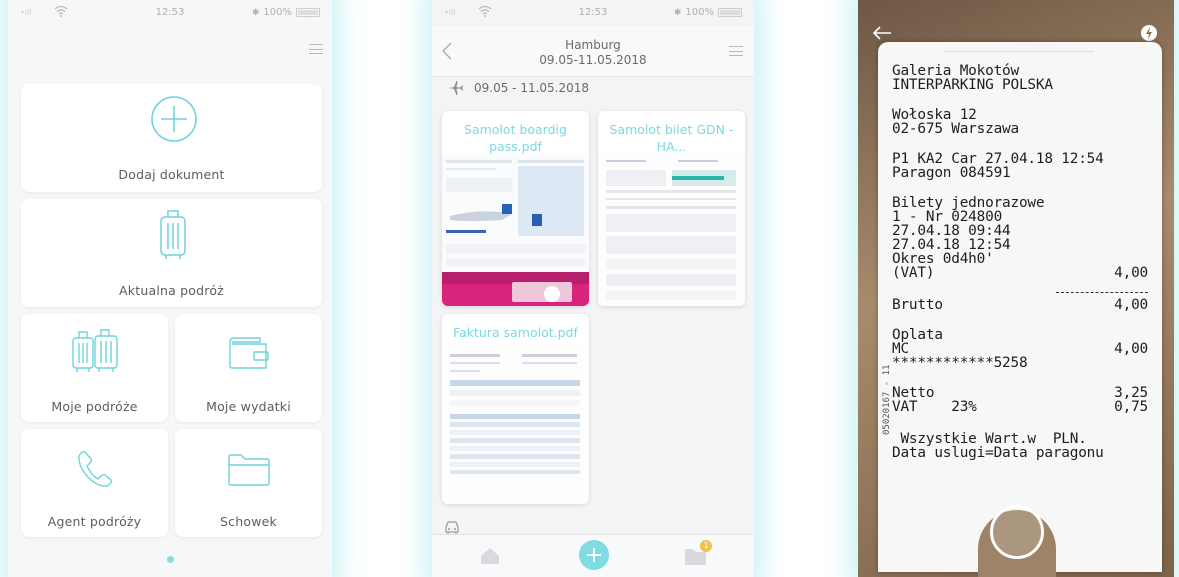 This screenshot has height=577, width=1179. What do you see at coordinates (1102, 292) in the screenshot?
I see `receipt-separator` at bounding box center [1102, 292].